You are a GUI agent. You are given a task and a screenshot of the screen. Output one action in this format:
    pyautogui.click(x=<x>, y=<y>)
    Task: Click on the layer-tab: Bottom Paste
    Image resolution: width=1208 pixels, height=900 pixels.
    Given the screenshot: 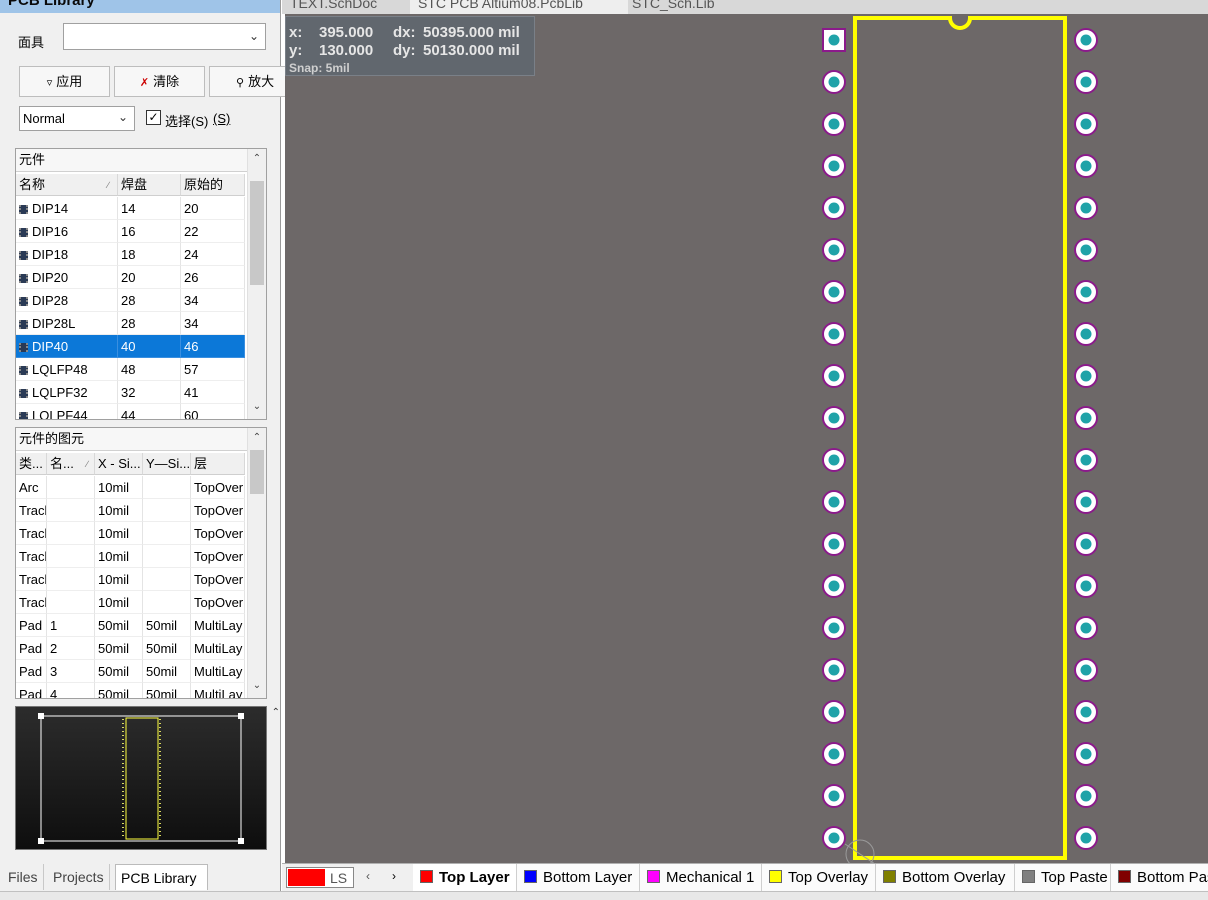 What is the action you would take?
    pyautogui.click(x=1159, y=878)
    